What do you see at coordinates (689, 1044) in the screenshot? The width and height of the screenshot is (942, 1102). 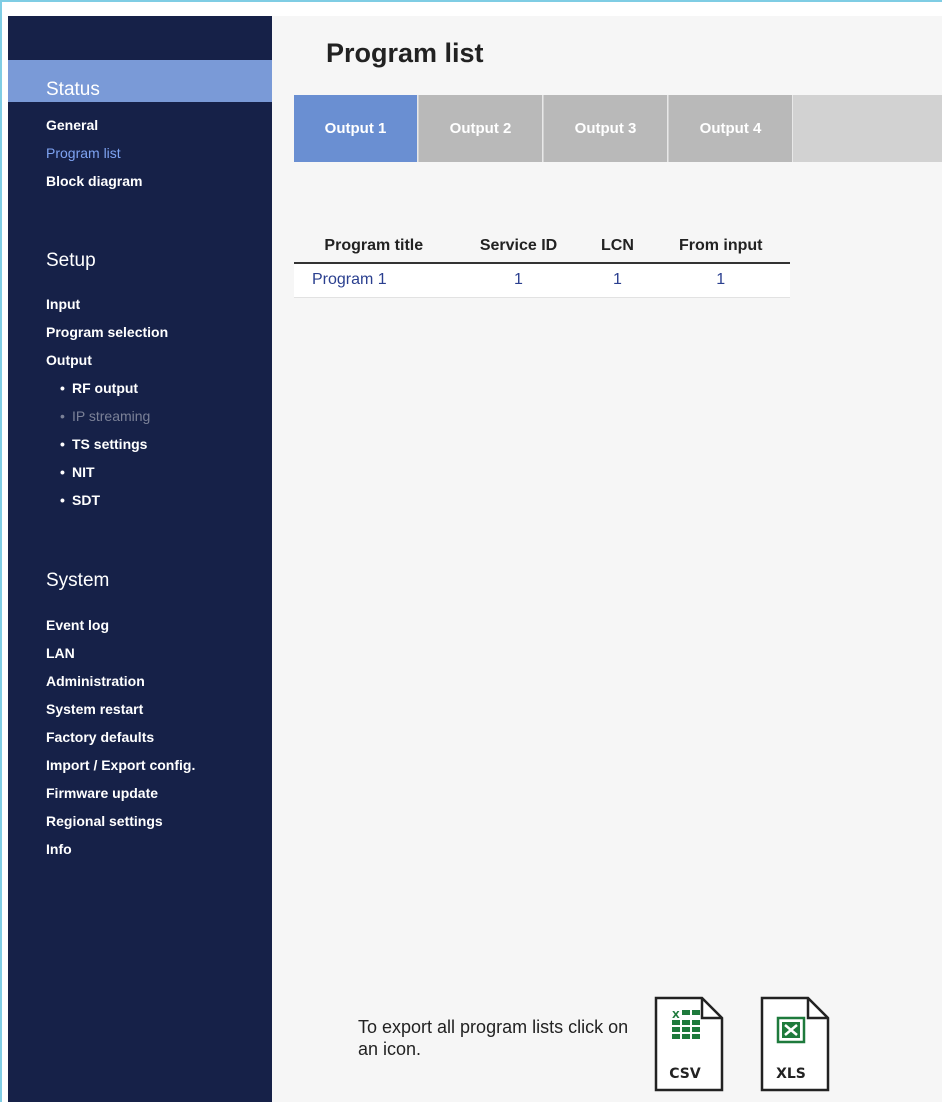 I see `csv-export-button: X CSV` at bounding box center [689, 1044].